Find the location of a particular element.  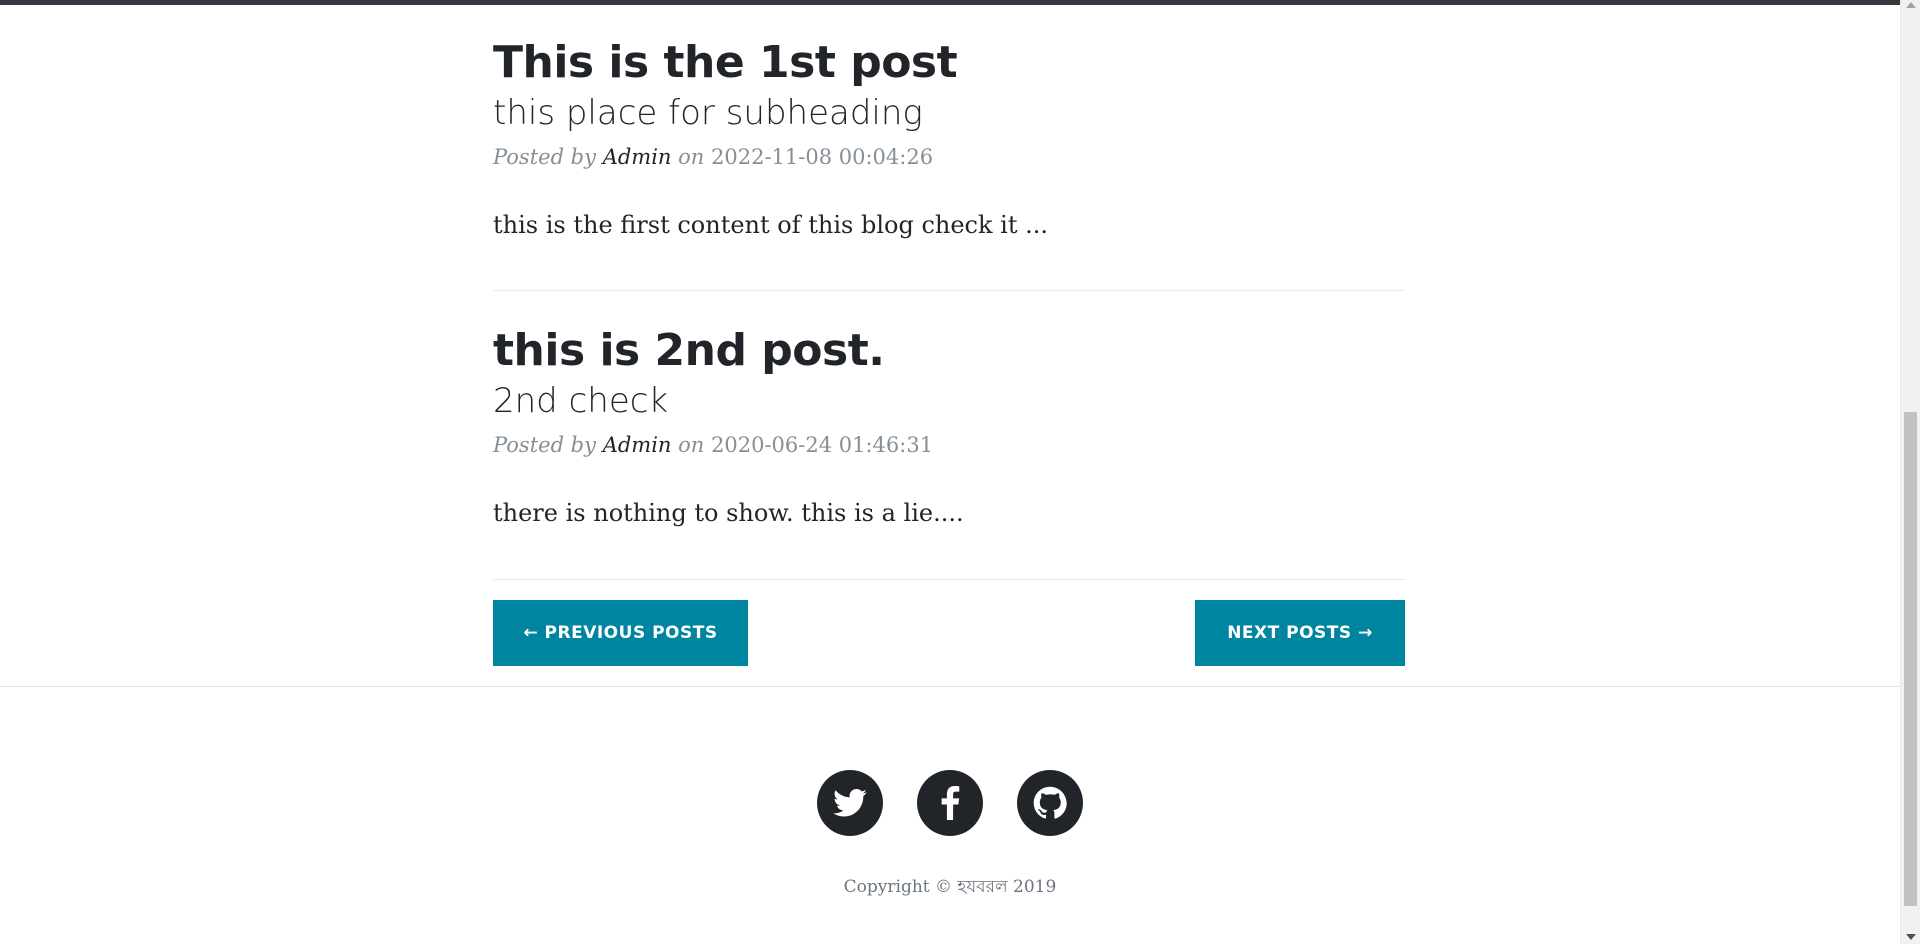

copyright-text: Copyright © হযবরল 2019 is located at coordinates (950, 887).